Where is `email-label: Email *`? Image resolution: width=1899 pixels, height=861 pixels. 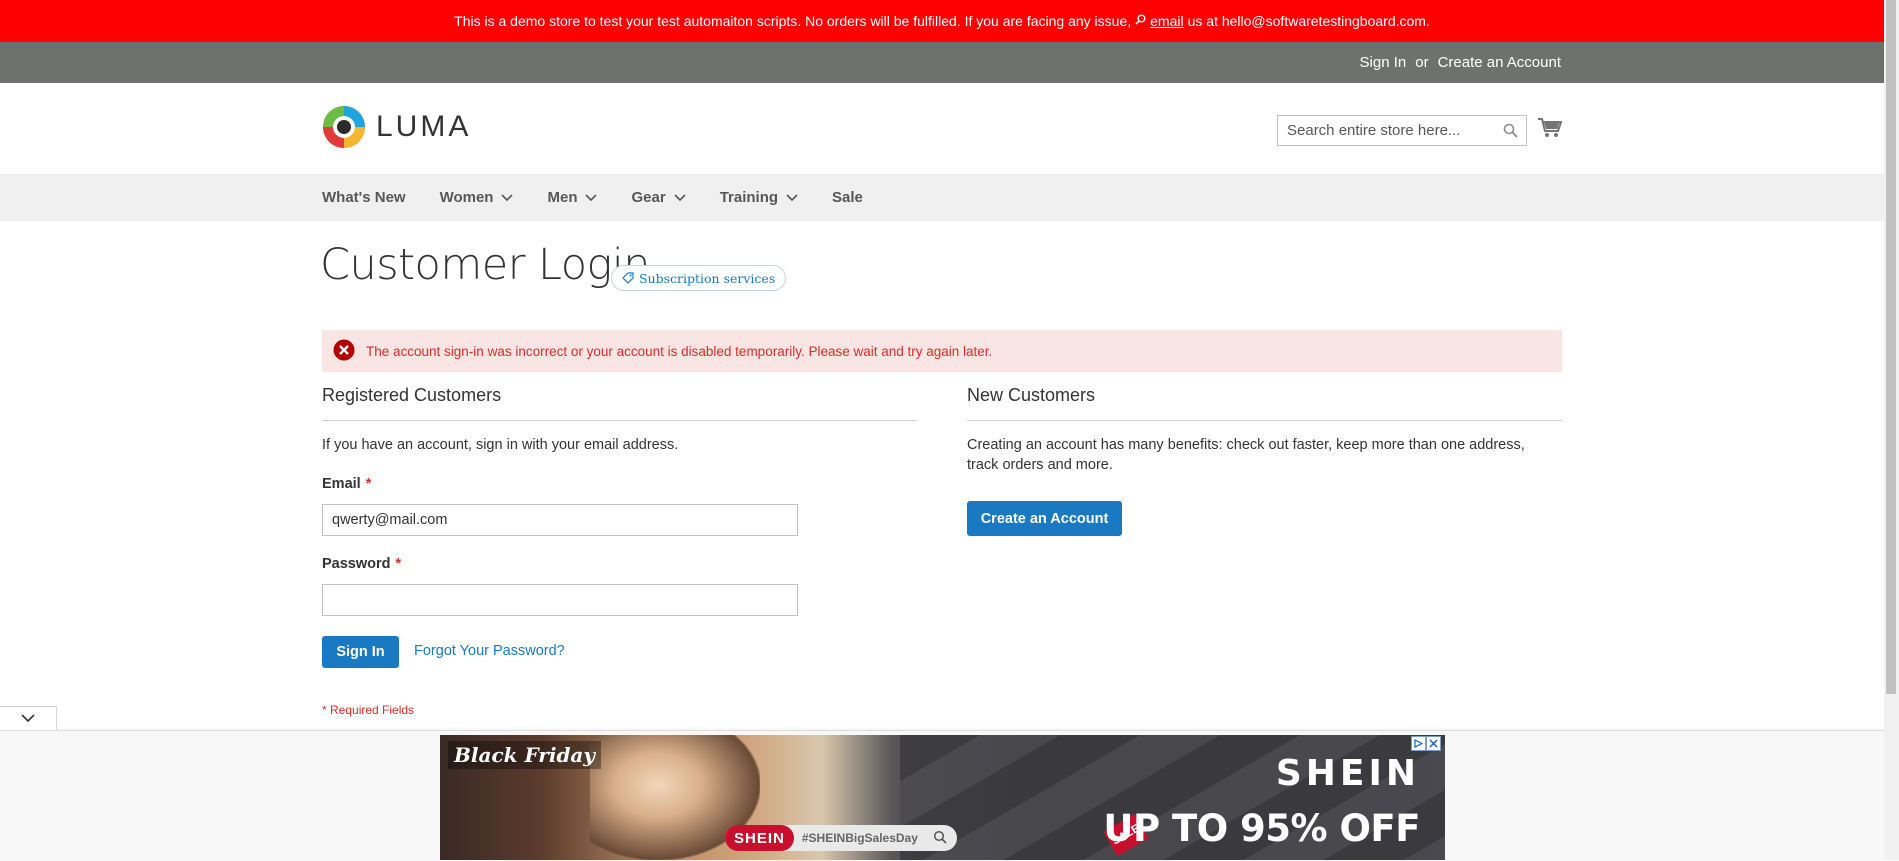
email-label: Email * is located at coordinates (346, 484).